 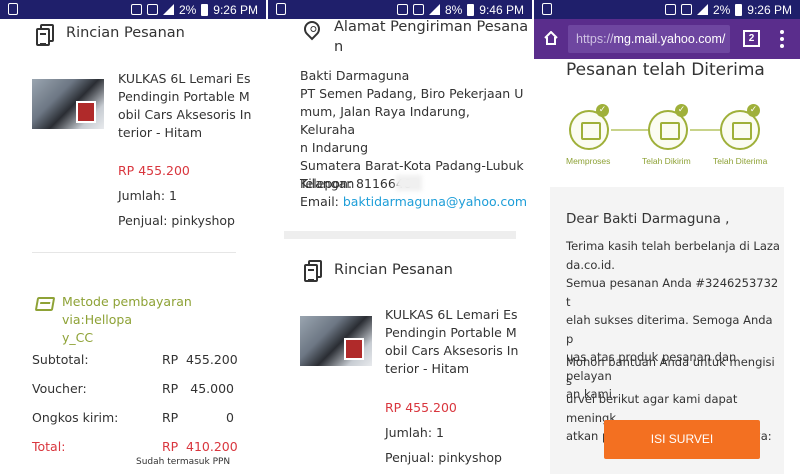 What do you see at coordinates (75, 417) in the screenshot?
I see `shipping-label: Ongkos kirim:` at bounding box center [75, 417].